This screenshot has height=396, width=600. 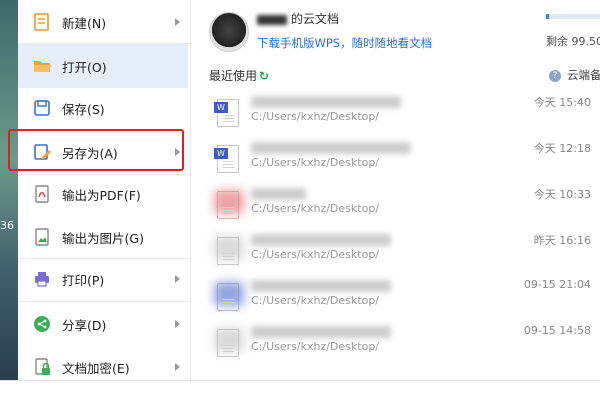 What do you see at coordinates (555, 75) in the screenshot?
I see `help-icon: ?` at bounding box center [555, 75].